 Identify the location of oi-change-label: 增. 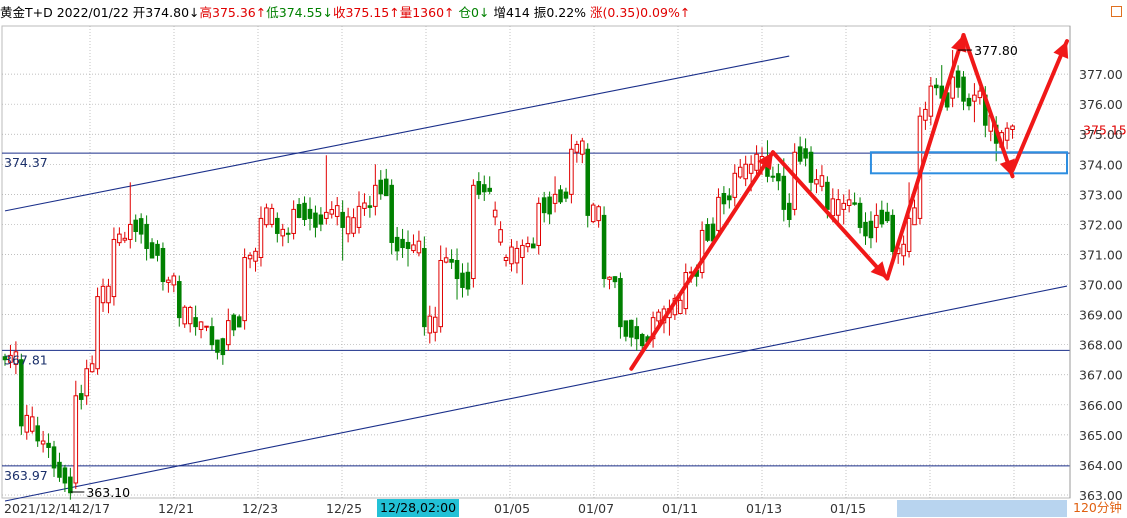
(499, 12).